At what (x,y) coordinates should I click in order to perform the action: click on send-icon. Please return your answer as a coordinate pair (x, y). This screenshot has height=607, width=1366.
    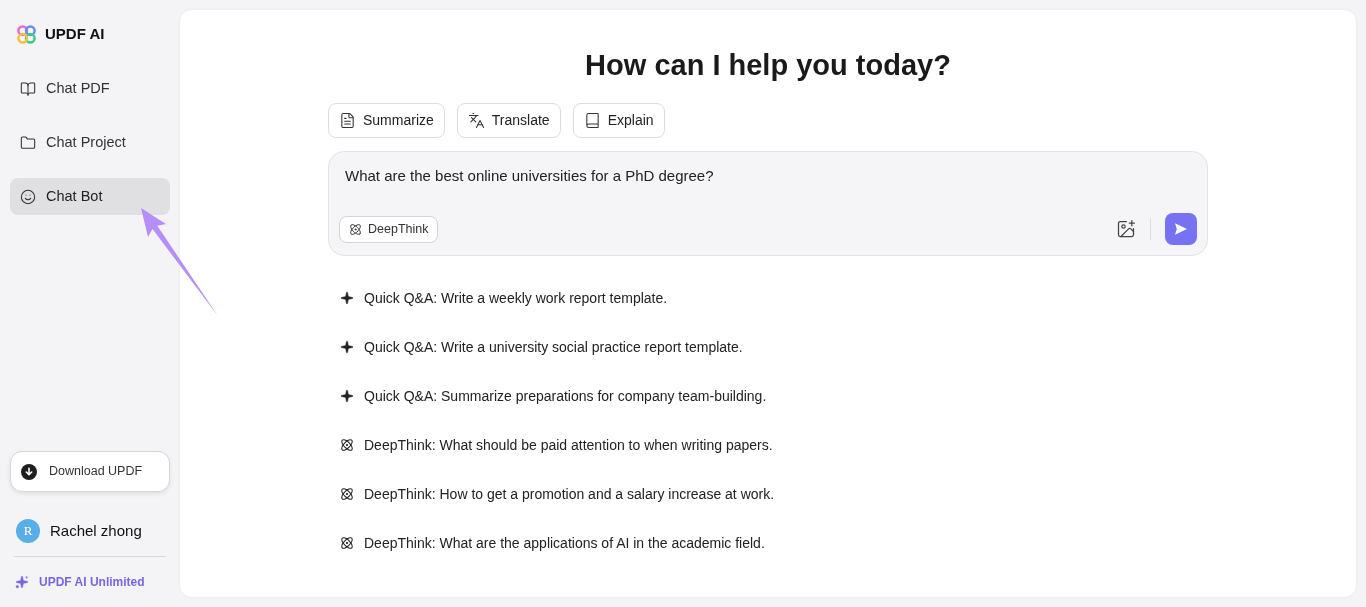
    Looking at the image, I should click on (1181, 229).